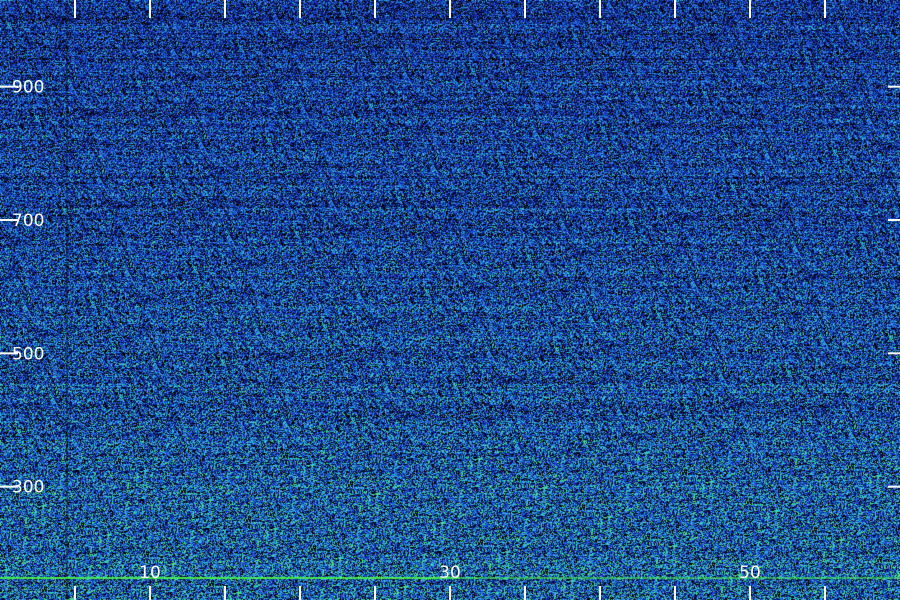 The height and width of the screenshot is (600, 900). I want to click on x-tick-label: 30, so click(450, 573).